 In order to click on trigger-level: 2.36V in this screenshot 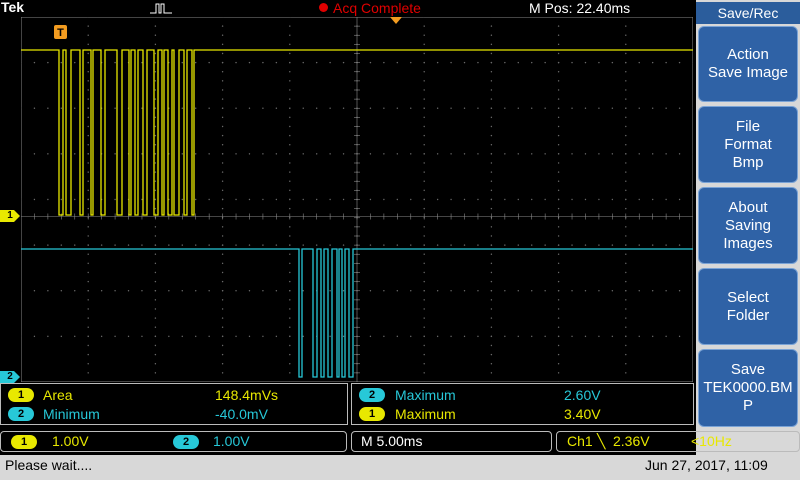, I will do `click(631, 441)`.